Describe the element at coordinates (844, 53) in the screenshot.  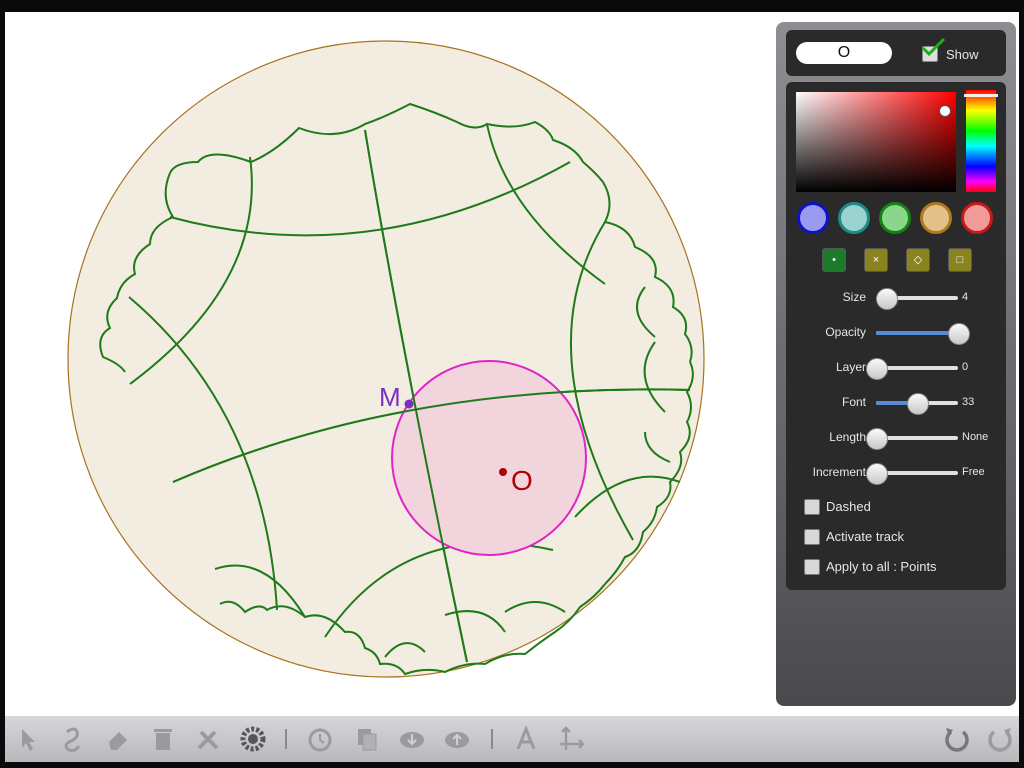
I see `object-name-input` at that location.